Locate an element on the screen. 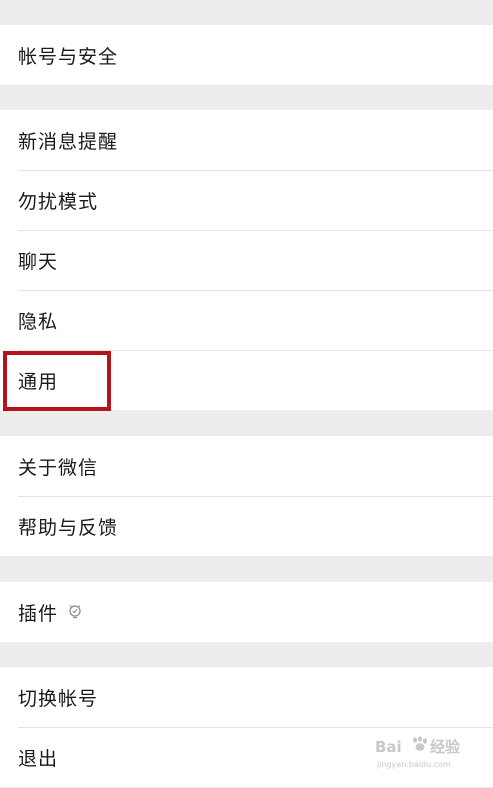  settings-item-label: 新消息提醒 is located at coordinates (68, 141).